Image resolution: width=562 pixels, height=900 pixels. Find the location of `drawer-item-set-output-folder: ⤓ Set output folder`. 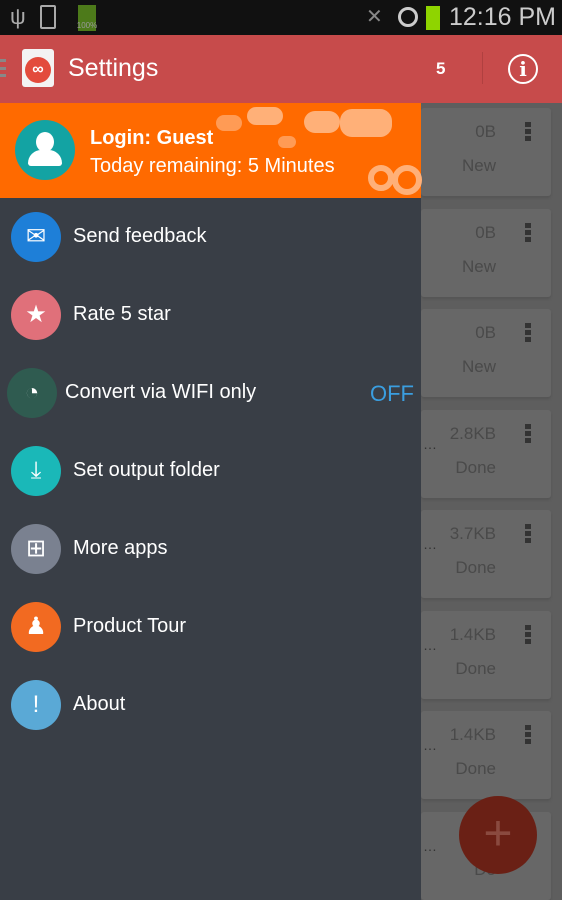

drawer-item-set-output-folder: ⤓ Set output folder is located at coordinates (210, 471).